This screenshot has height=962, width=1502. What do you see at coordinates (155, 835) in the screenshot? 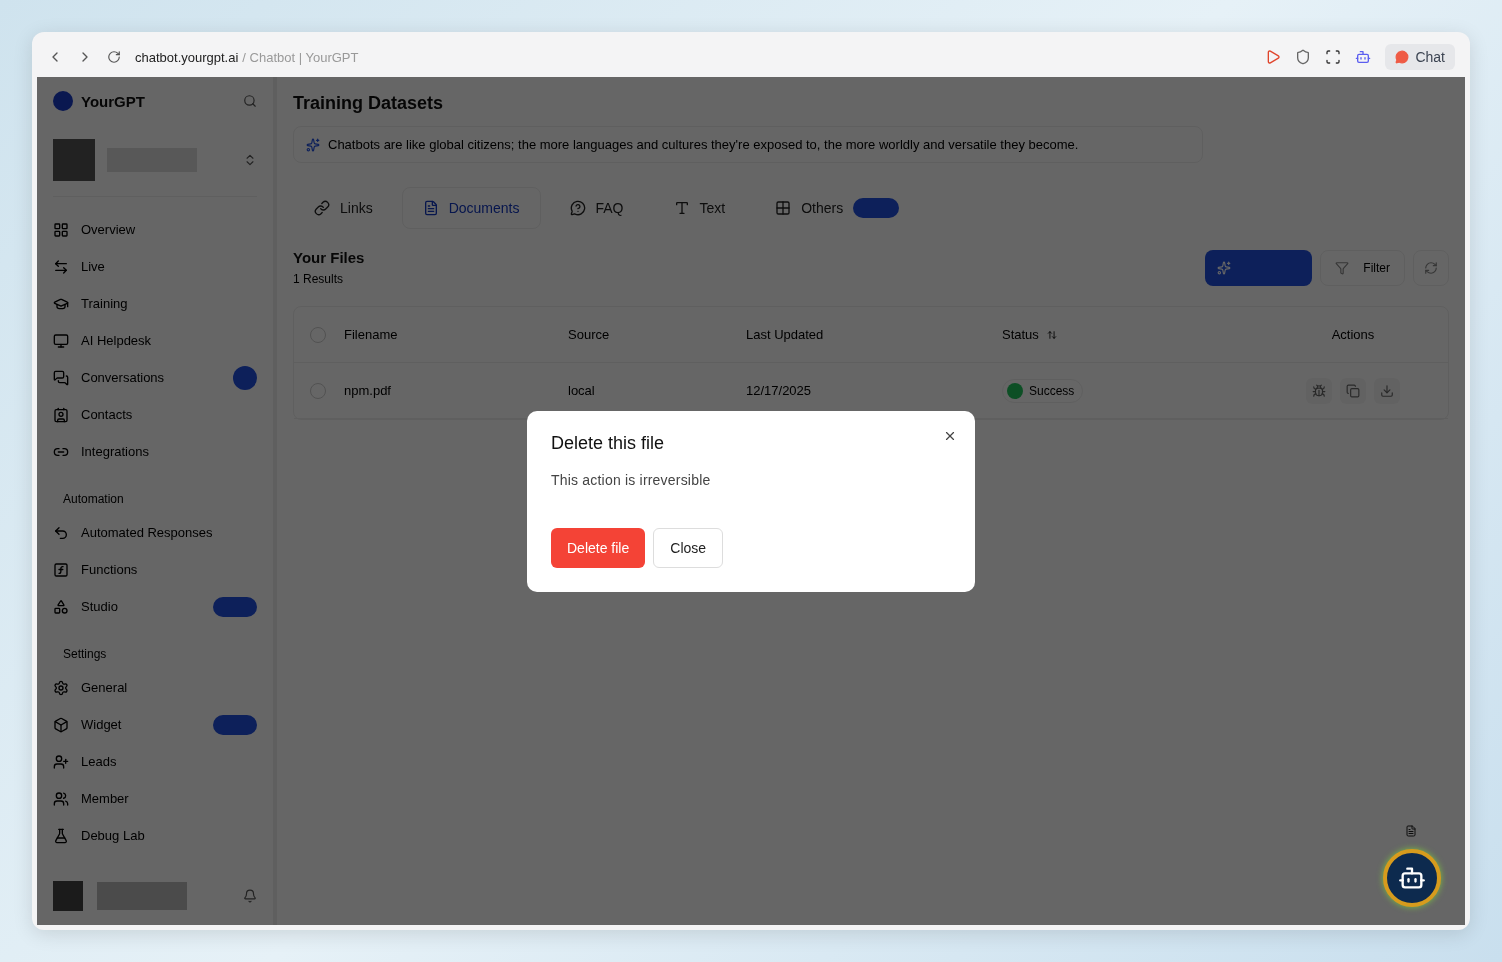
I see `nav-item: Debug Lab` at bounding box center [155, 835].